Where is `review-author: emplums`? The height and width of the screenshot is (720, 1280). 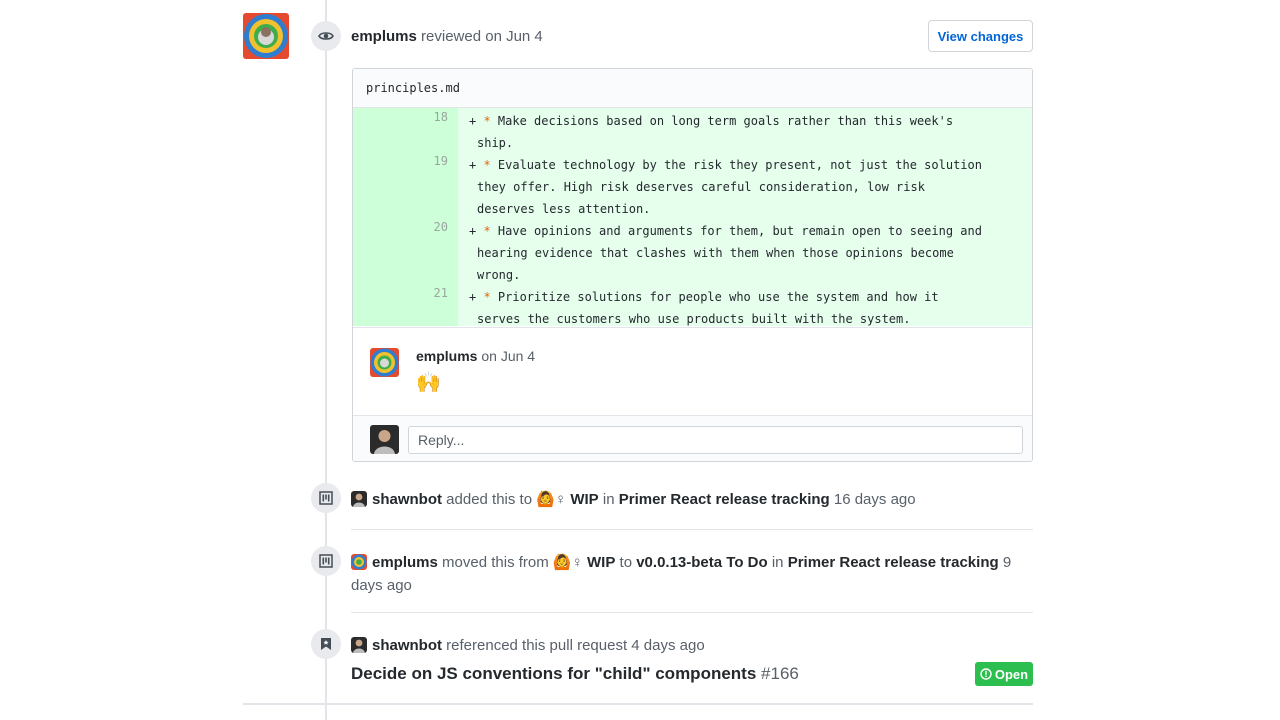
review-author: emplums is located at coordinates (384, 36).